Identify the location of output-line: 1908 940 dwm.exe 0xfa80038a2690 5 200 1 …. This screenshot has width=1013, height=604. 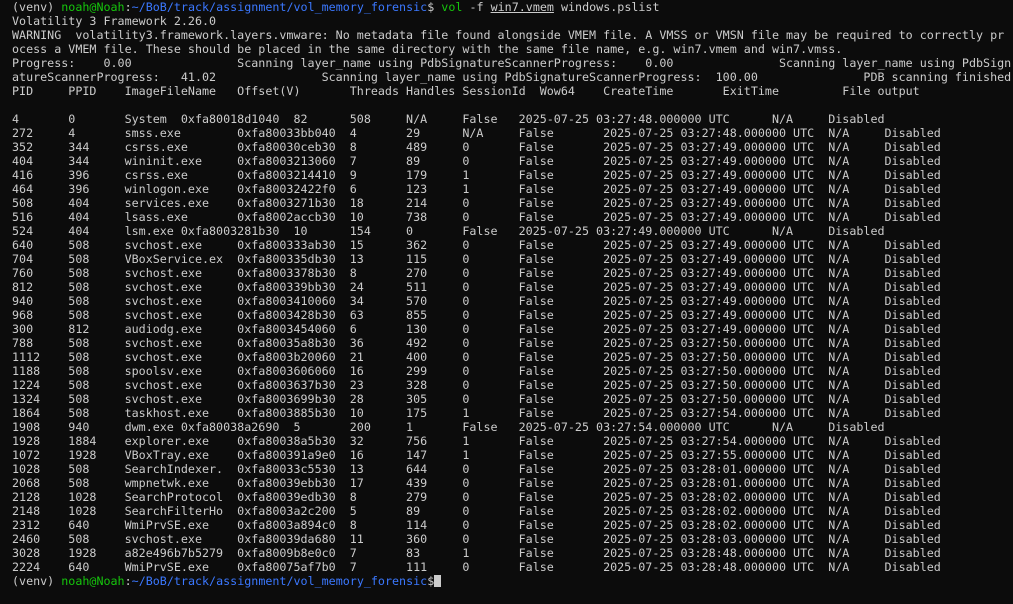
(448, 427).